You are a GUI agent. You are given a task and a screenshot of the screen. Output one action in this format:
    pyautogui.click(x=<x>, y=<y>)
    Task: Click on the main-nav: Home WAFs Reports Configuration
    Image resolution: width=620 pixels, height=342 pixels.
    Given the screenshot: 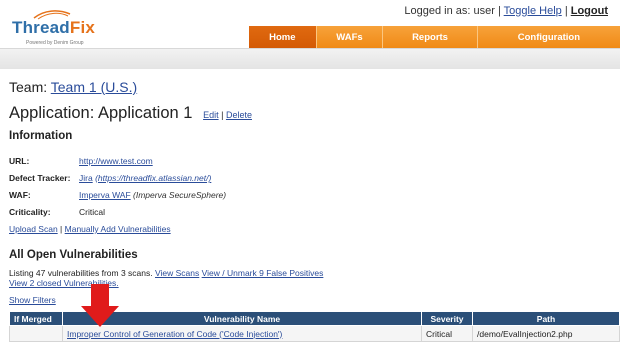 What is the action you would take?
    pyautogui.click(x=434, y=37)
    